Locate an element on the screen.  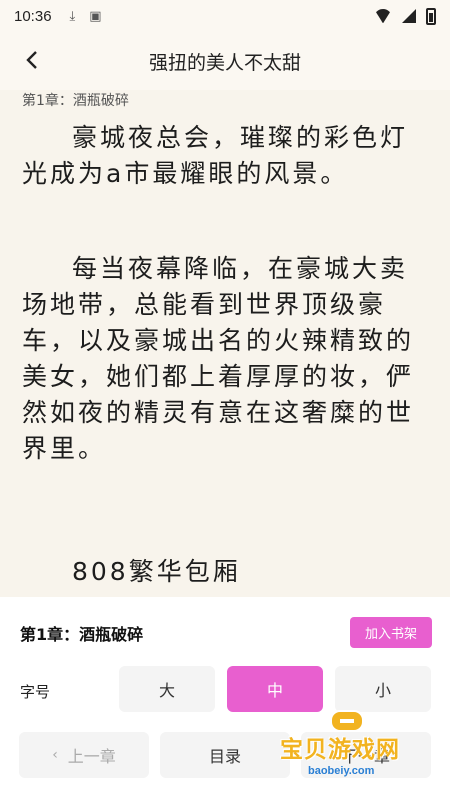
chapter-heading: 第1章：酒瓶破碎 is located at coordinates (75, 101).